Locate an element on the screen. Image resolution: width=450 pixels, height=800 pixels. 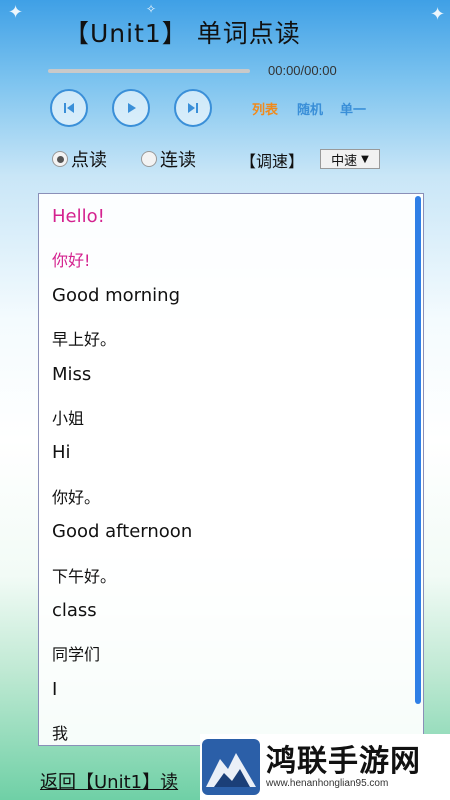
radio-continuous-read: 连读 is located at coordinates (168, 159).